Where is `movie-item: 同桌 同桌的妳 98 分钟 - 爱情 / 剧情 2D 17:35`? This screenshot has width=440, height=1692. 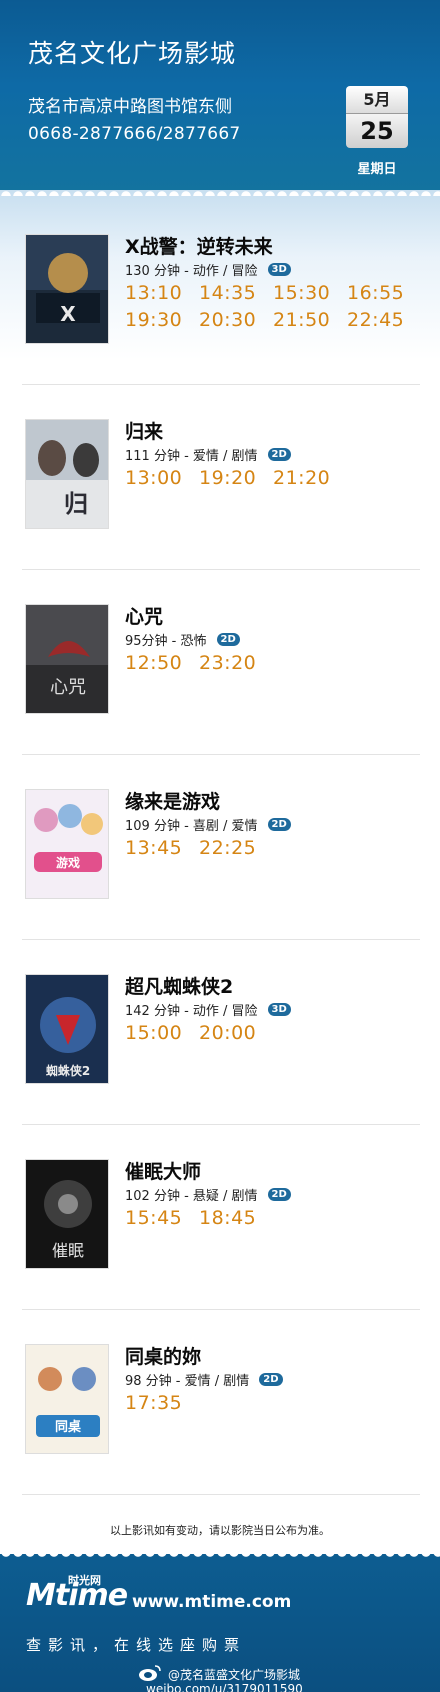 movie-item: 同桌 同桌的妳 98 分钟 - 爱情 / 剧情 2D 17:35 is located at coordinates (221, 1424).